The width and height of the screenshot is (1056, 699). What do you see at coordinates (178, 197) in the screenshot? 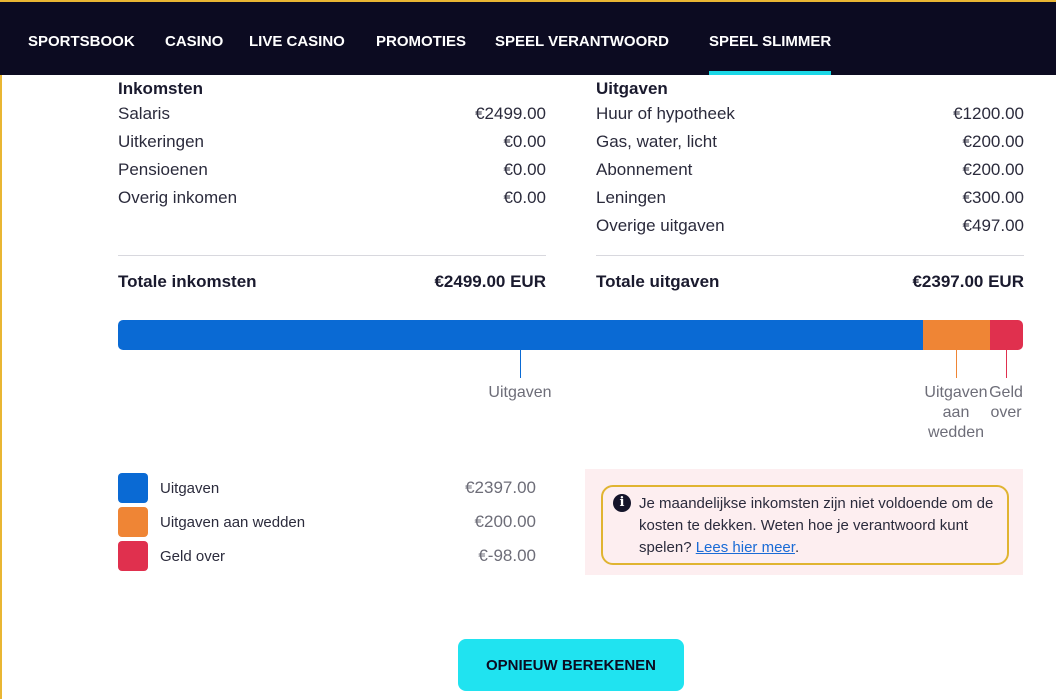
I see `income-row-label: Overig inkomen` at bounding box center [178, 197].